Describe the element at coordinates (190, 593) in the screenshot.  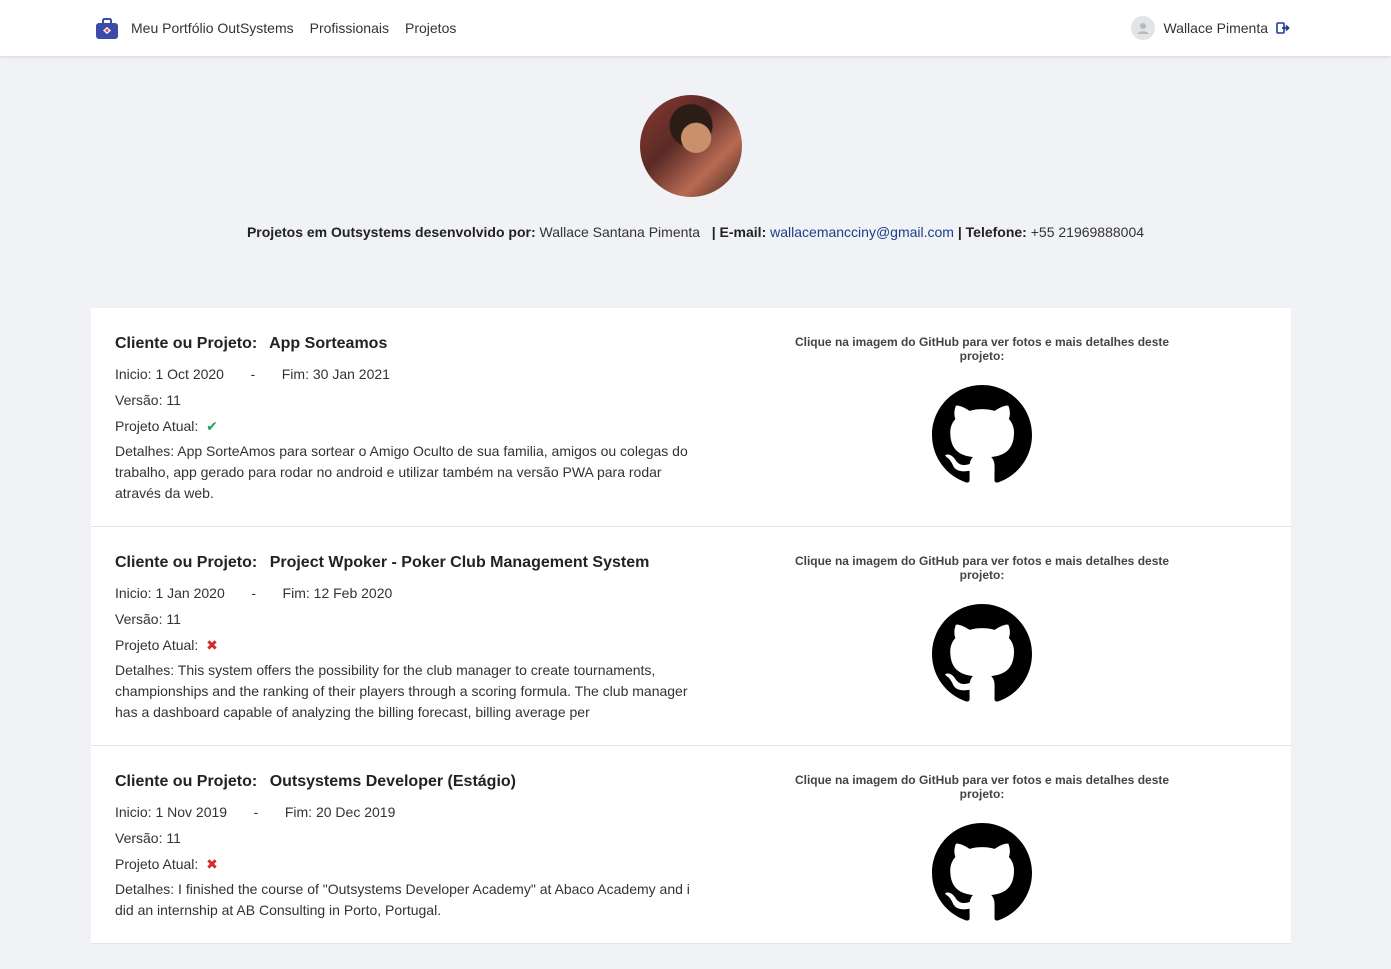
I see `start-date: 1 Jan 2020` at that location.